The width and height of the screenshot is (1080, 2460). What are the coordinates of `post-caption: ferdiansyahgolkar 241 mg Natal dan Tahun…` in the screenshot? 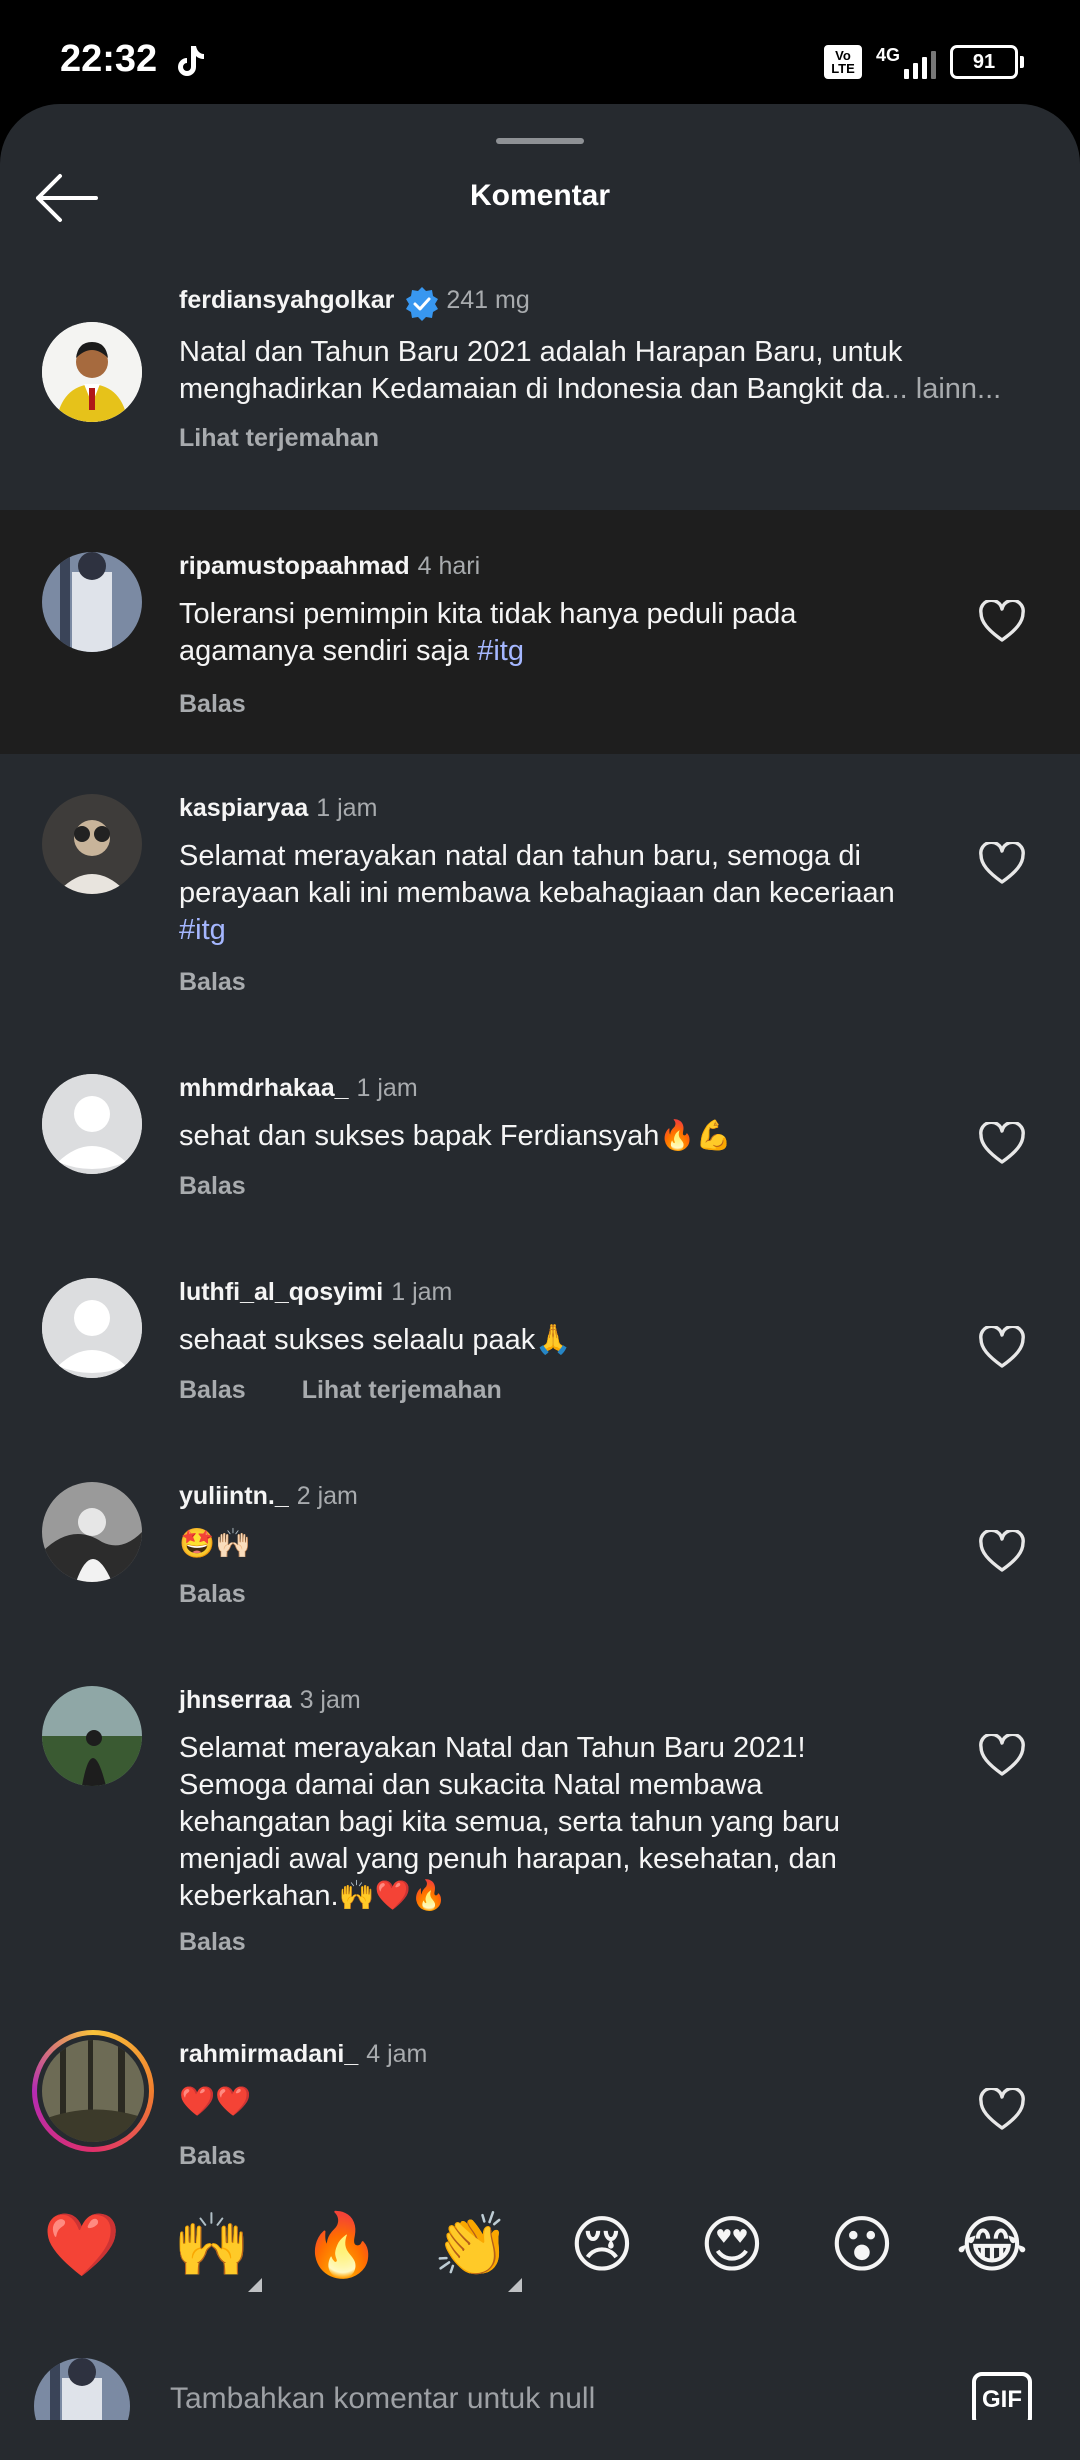 It's located at (540, 388).